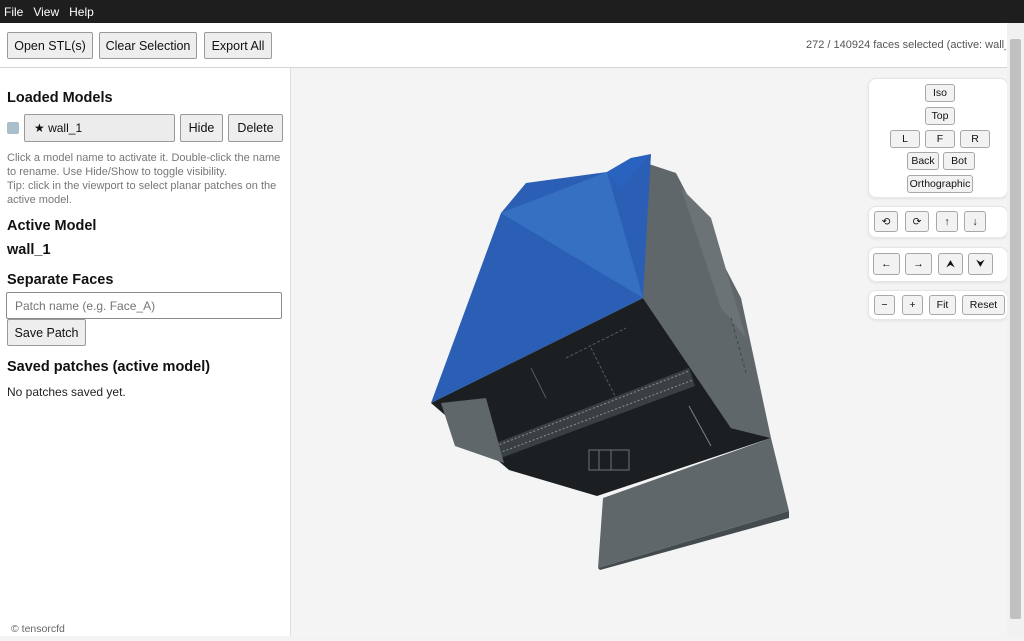 The height and width of the screenshot is (641, 1024). I want to click on footer-credit: © tensorcfd, so click(38, 629).